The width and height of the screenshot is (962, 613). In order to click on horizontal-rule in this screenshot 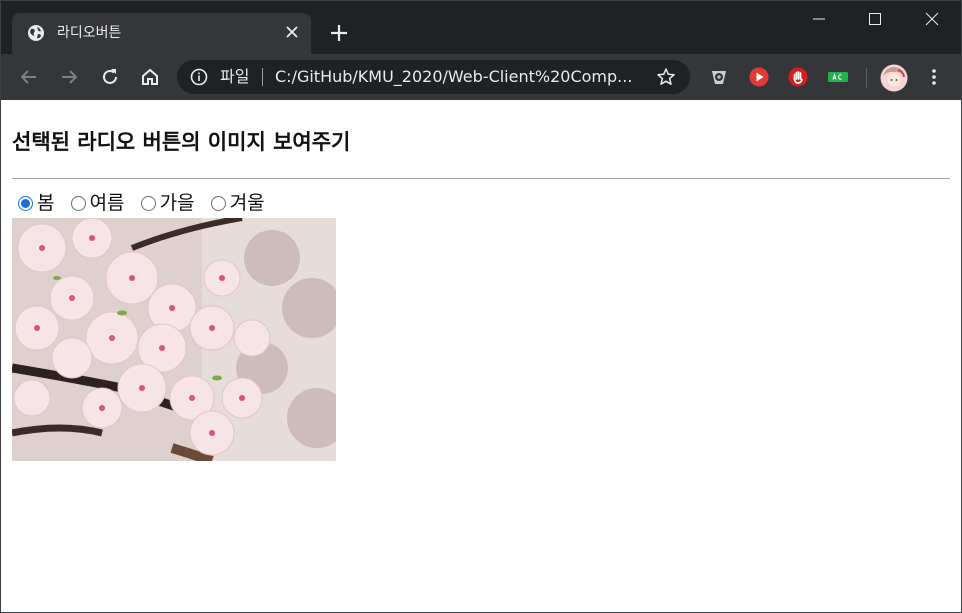, I will do `click(481, 178)`.